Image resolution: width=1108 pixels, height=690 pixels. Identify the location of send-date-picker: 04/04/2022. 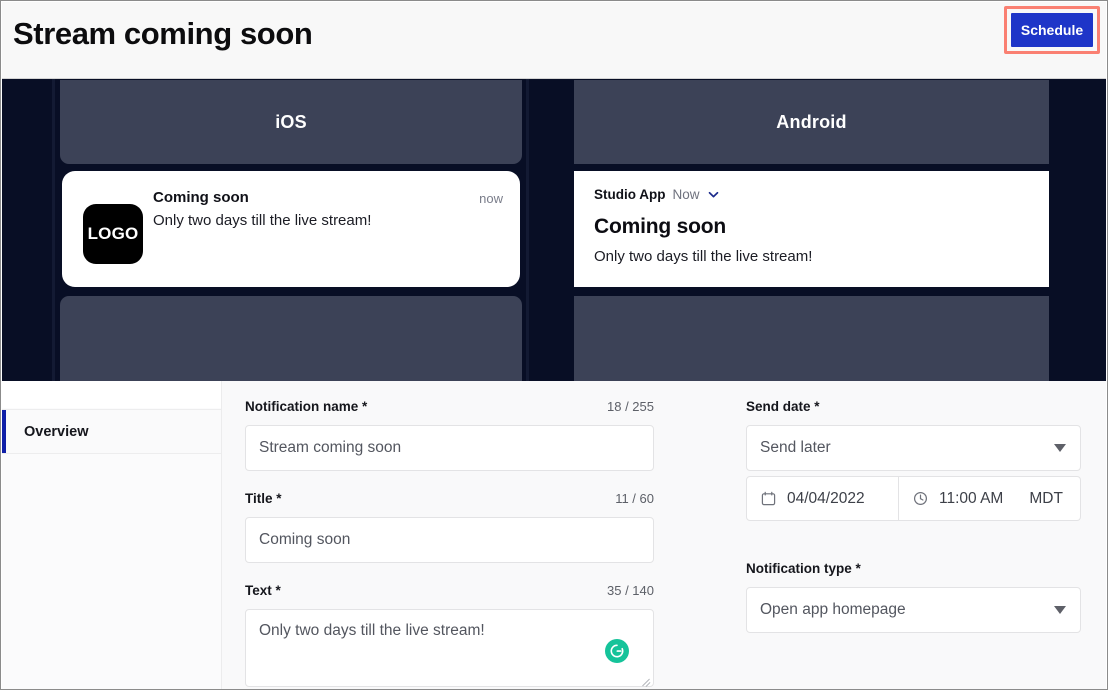
(822, 498).